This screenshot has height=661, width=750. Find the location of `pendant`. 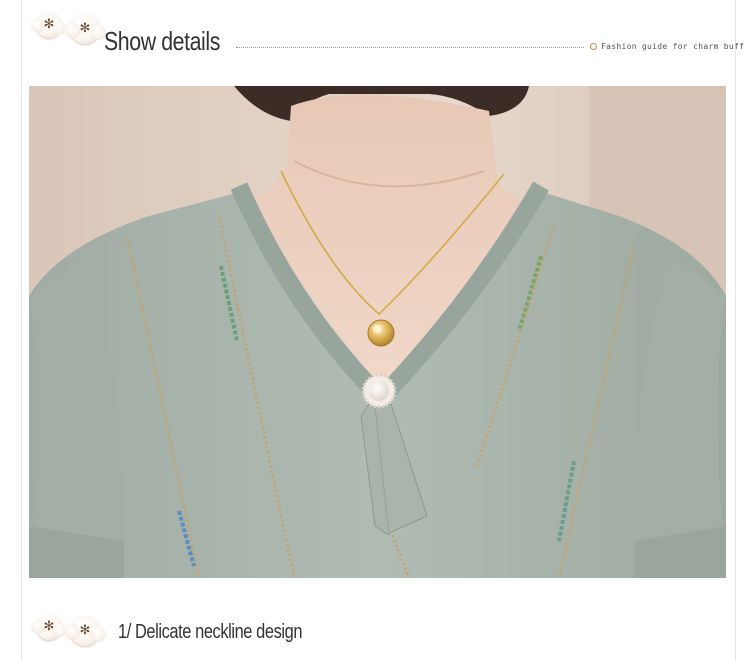

pendant is located at coordinates (381, 333).